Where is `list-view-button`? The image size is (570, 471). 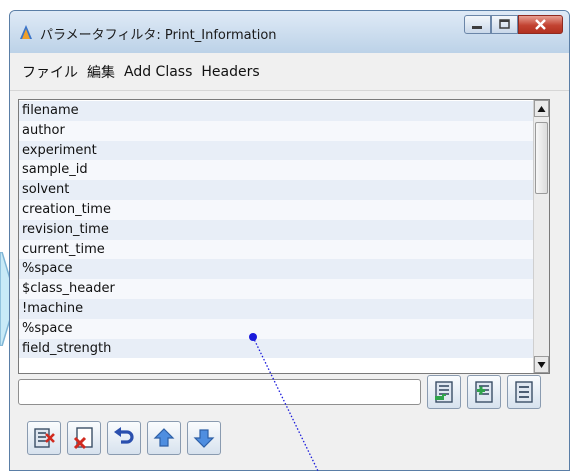
list-view-button is located at coordinates (524, 392).